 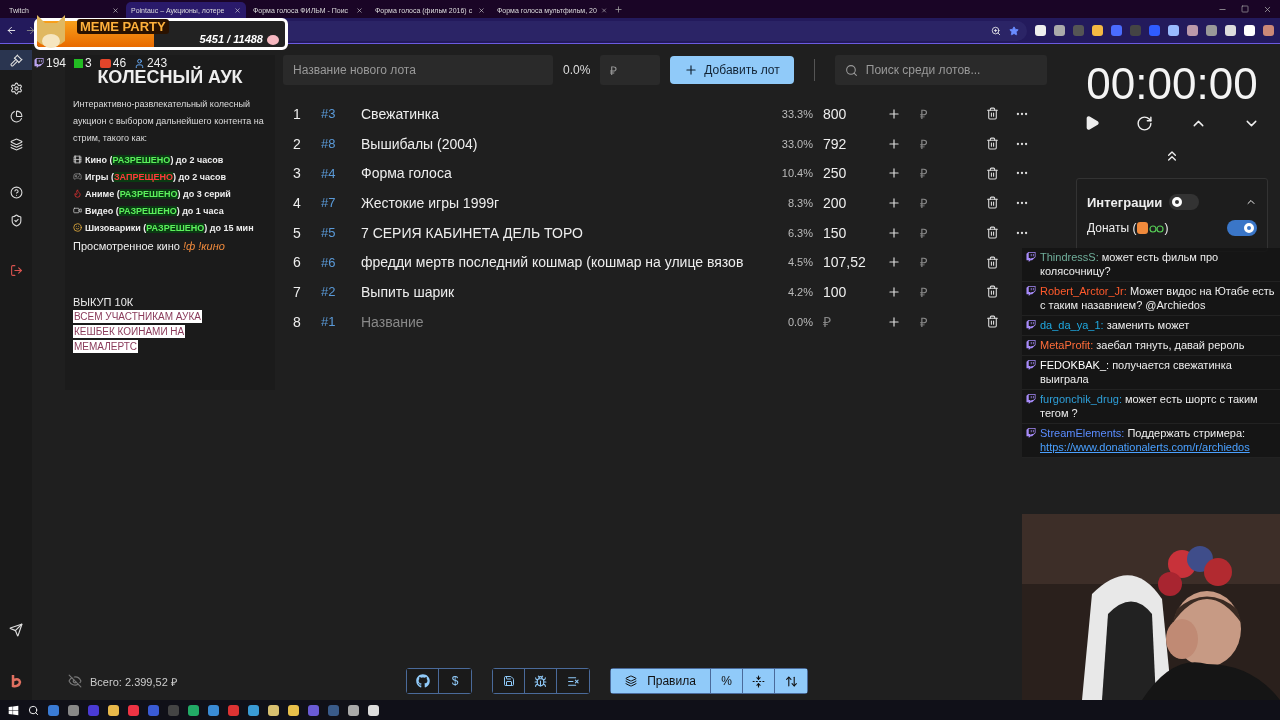 What do you see at coordinates (843, 113) in the screenshot?
I see `lot-amount: 800` at bounding box center [843, 113].